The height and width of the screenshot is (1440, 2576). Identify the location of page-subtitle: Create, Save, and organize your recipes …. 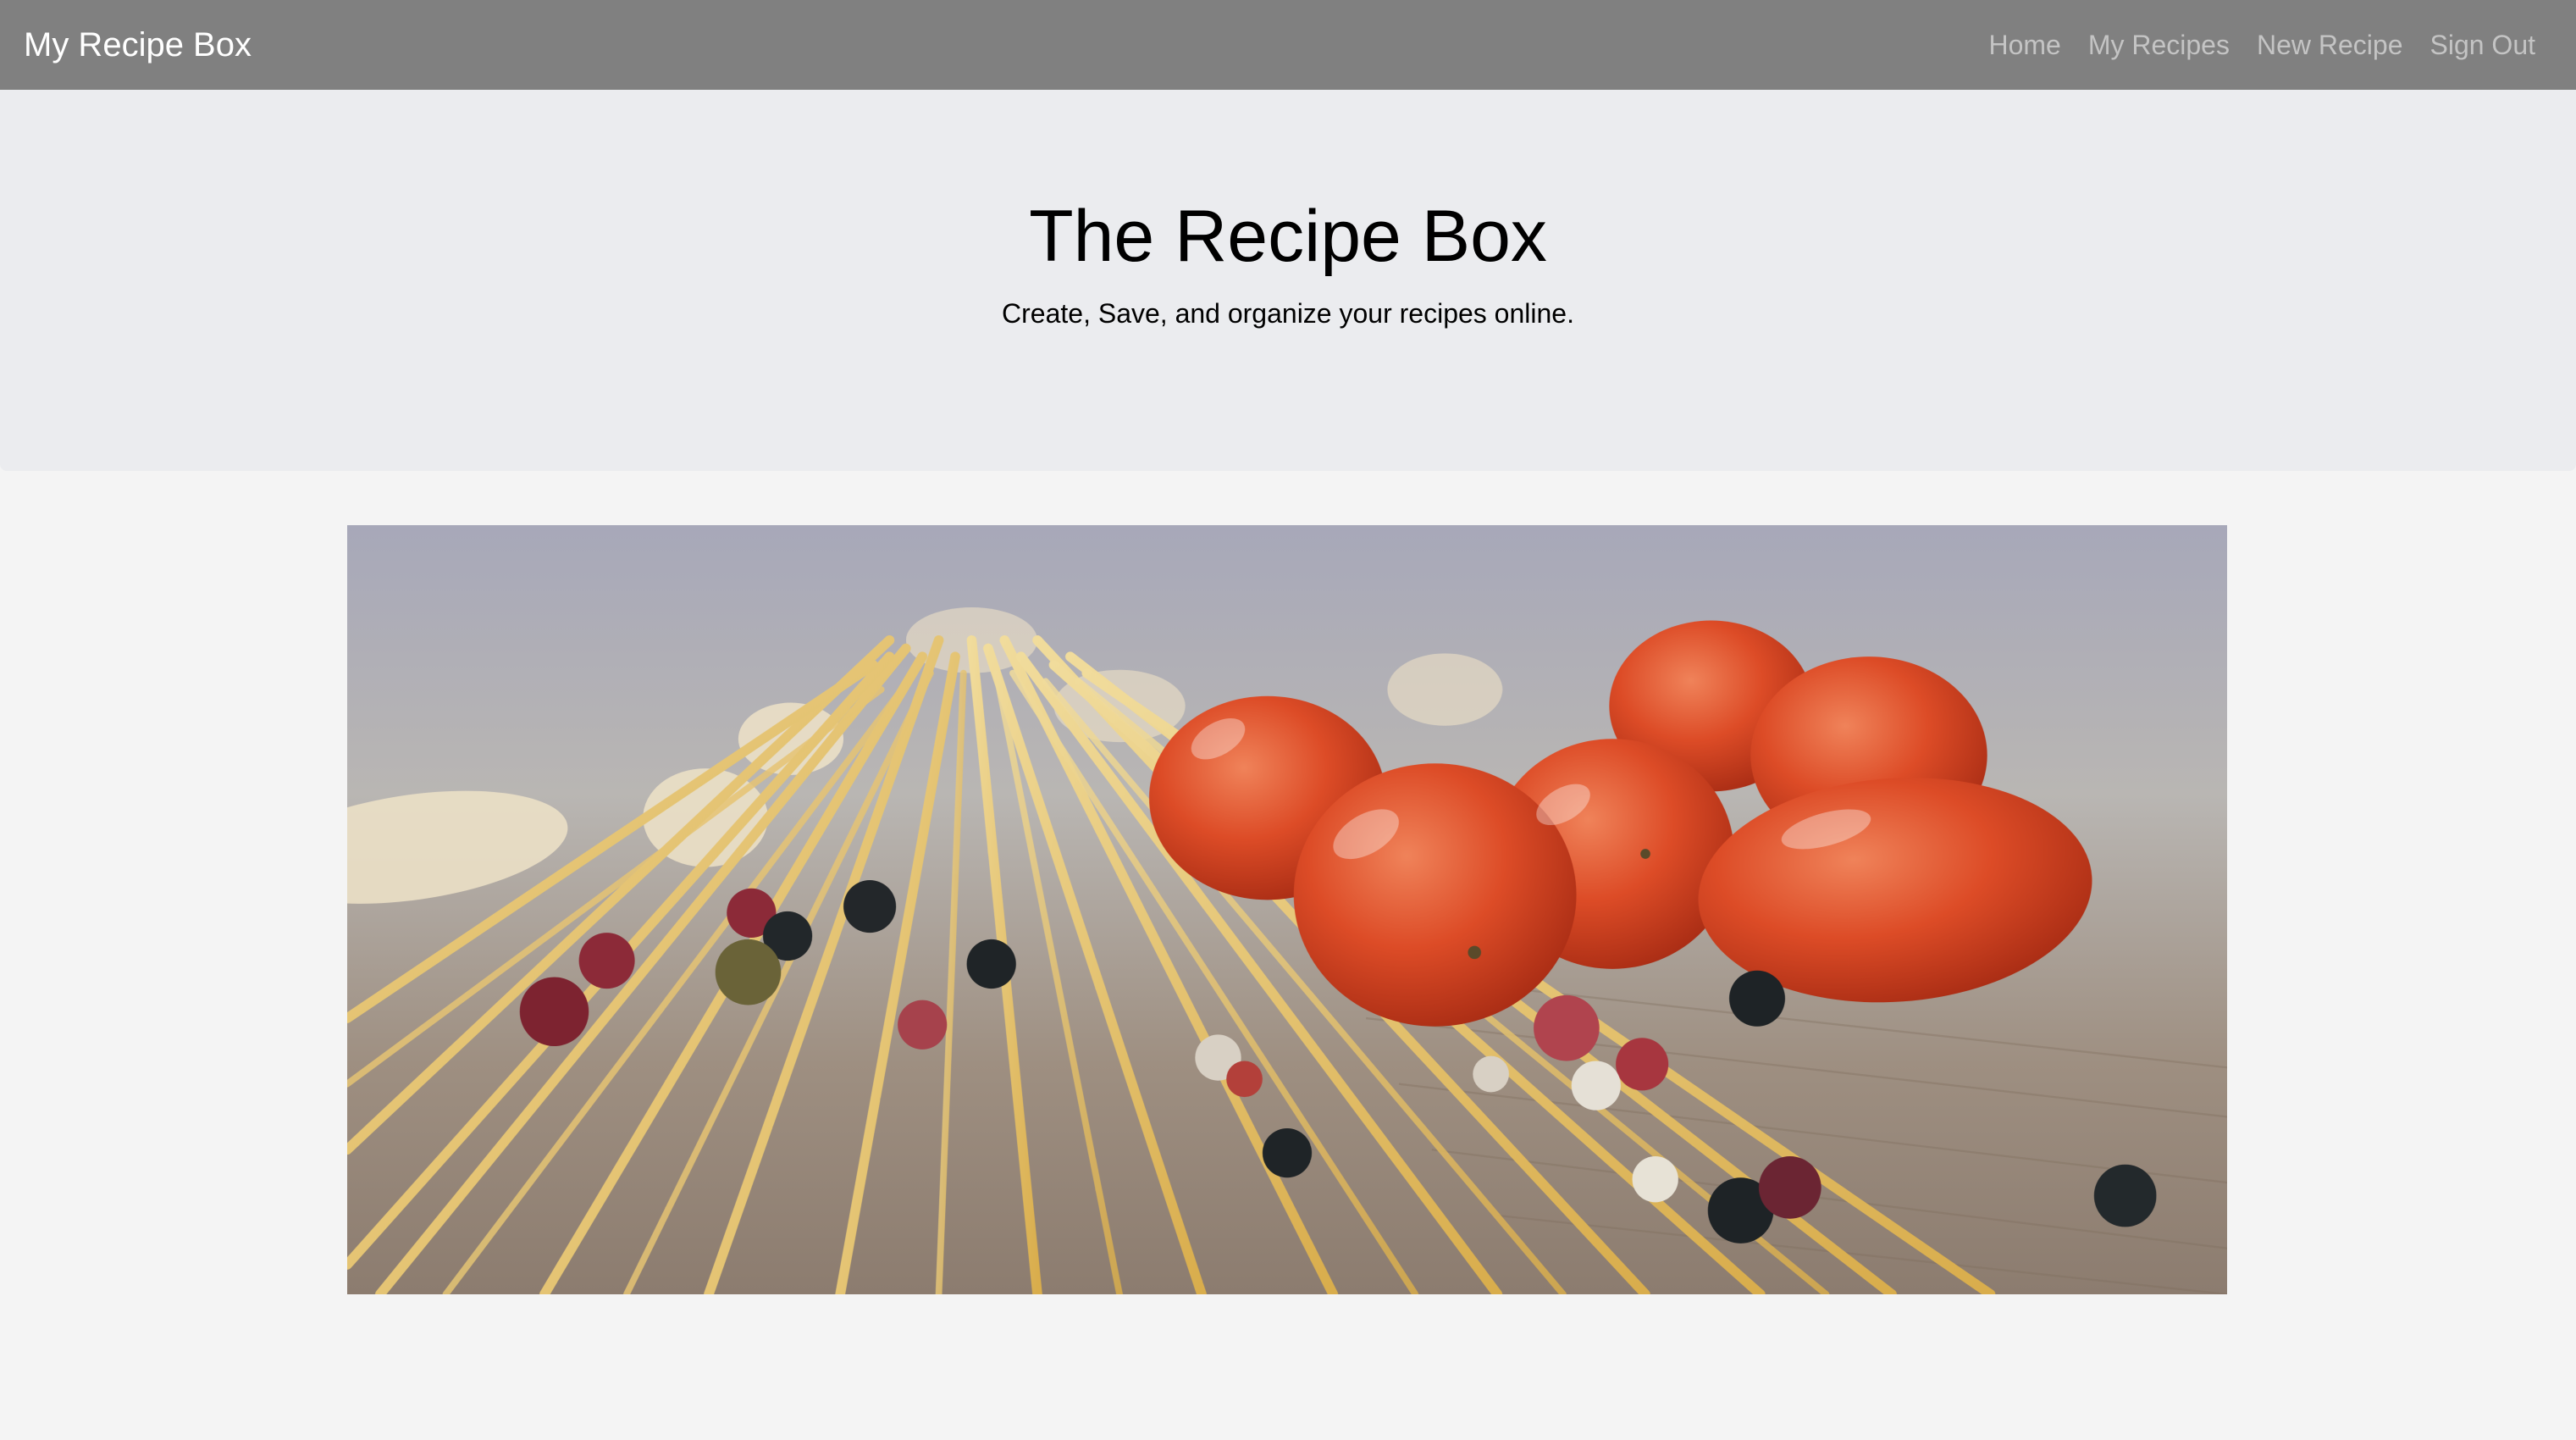
(1288, 313).